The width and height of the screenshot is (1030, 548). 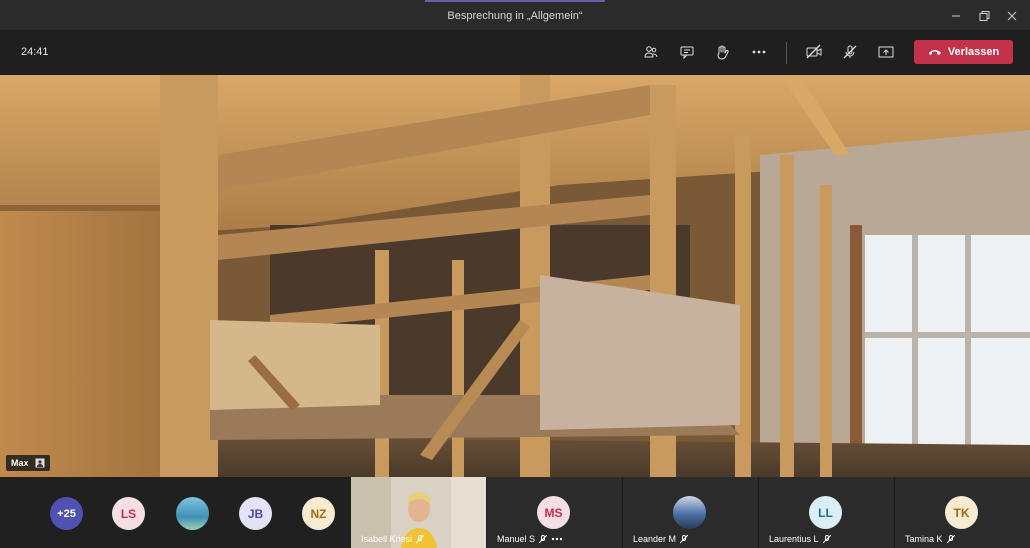 I want to click on participant-name: Leander M, so click(x=655, y=539).